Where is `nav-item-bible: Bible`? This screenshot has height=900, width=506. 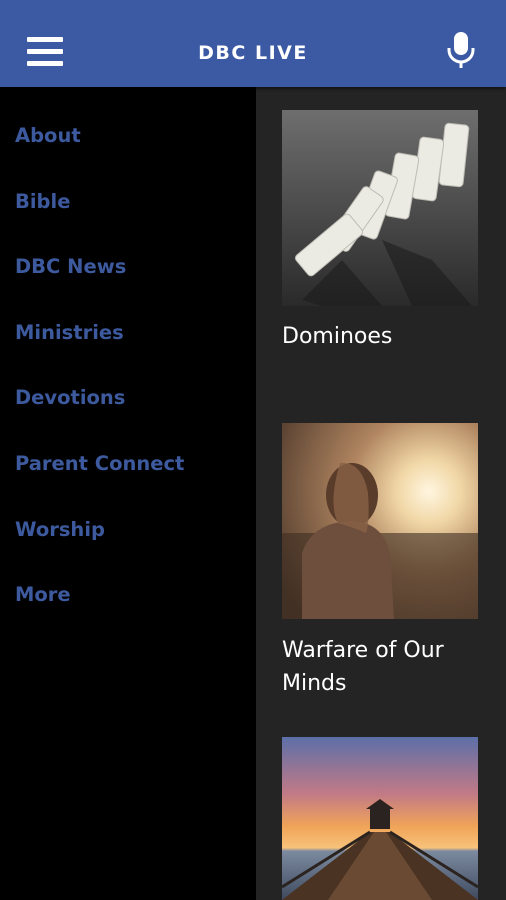 nav-item-bible: Bible is located at coordinates (42, 201).